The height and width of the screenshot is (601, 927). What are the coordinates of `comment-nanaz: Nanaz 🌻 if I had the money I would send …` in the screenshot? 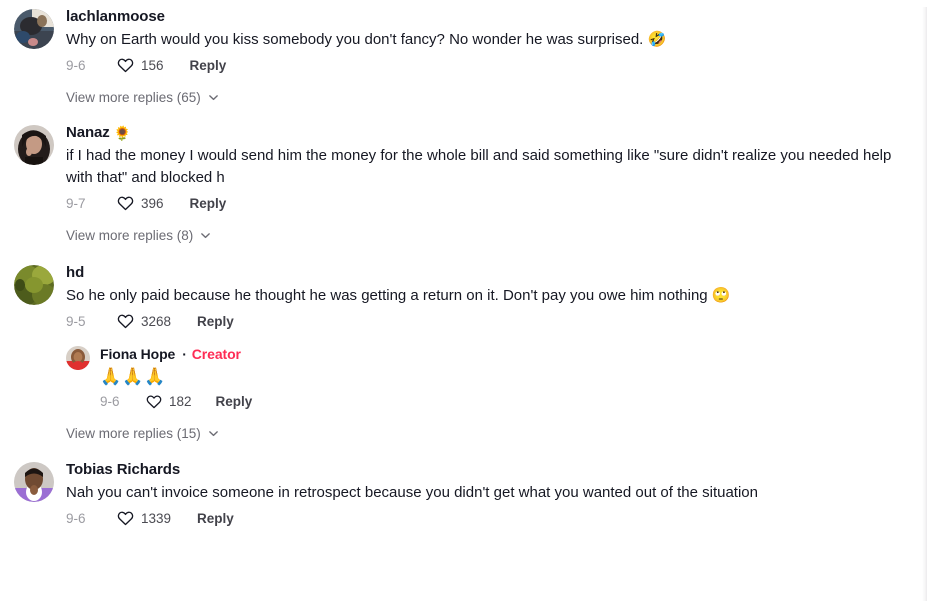 It's located at (463, 167).